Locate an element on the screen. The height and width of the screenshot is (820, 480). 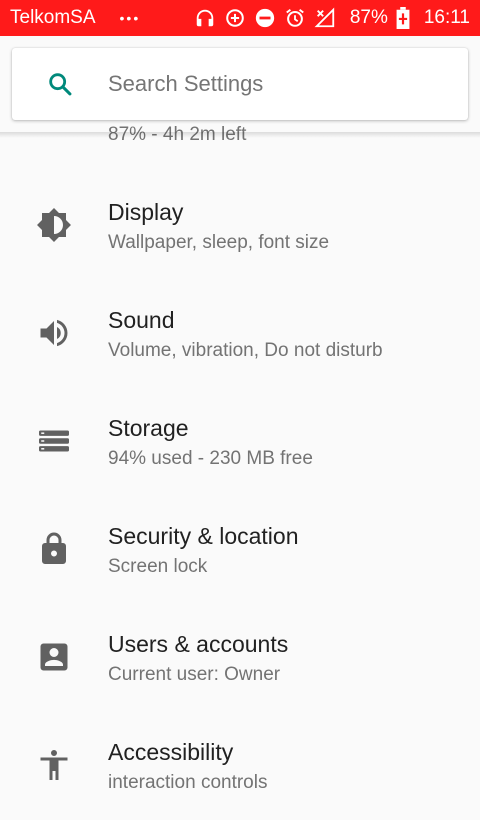
status-icons: 87% is located at coordinates (302, 18).